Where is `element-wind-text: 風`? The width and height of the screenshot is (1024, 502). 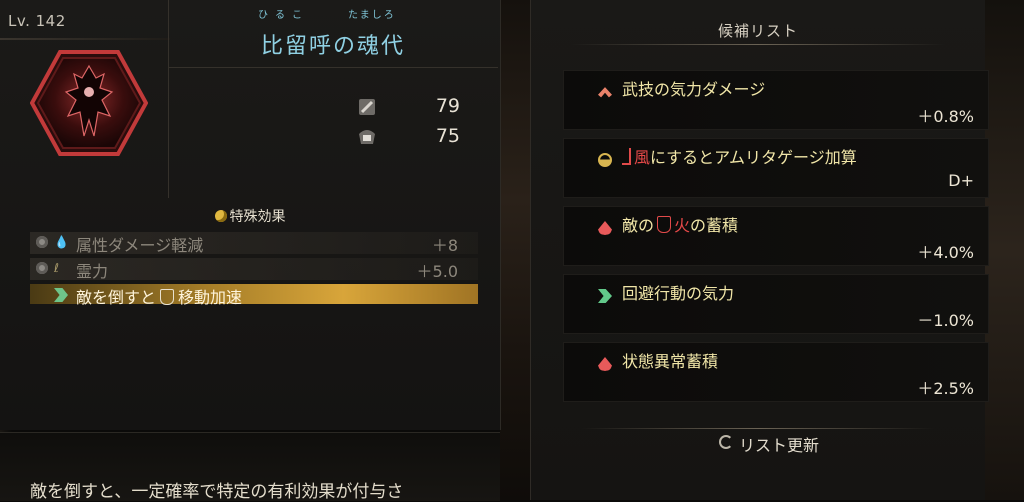 element-wind-text: 風 is located at coordinates (642, 157).